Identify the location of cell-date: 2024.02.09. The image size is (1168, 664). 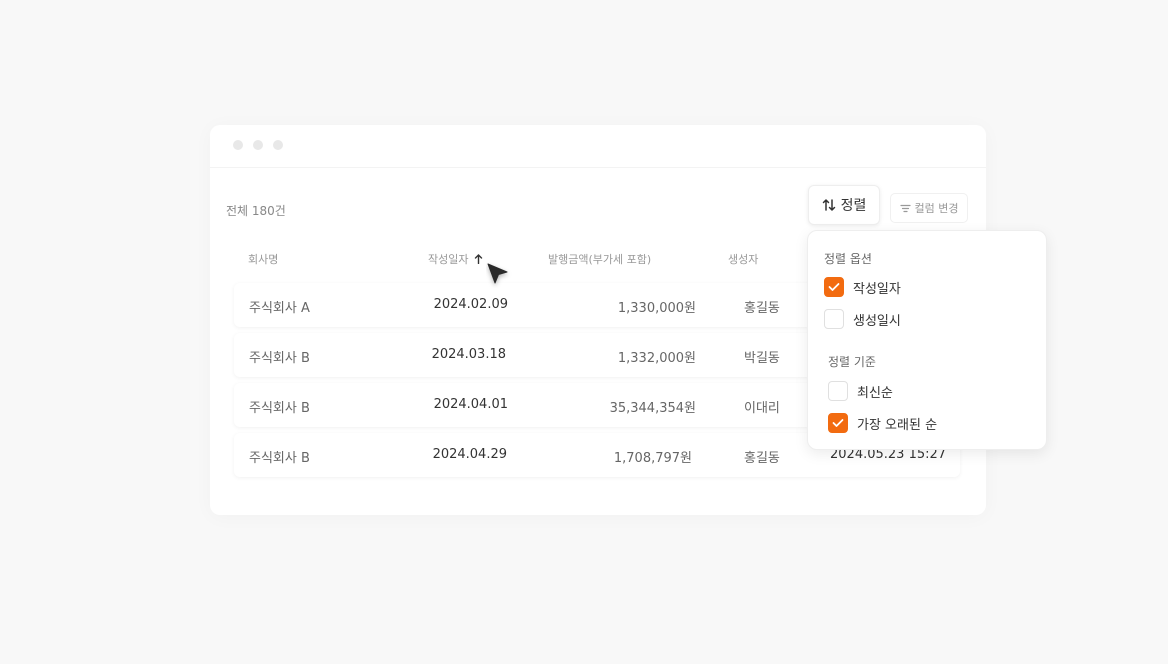
(470, 304).